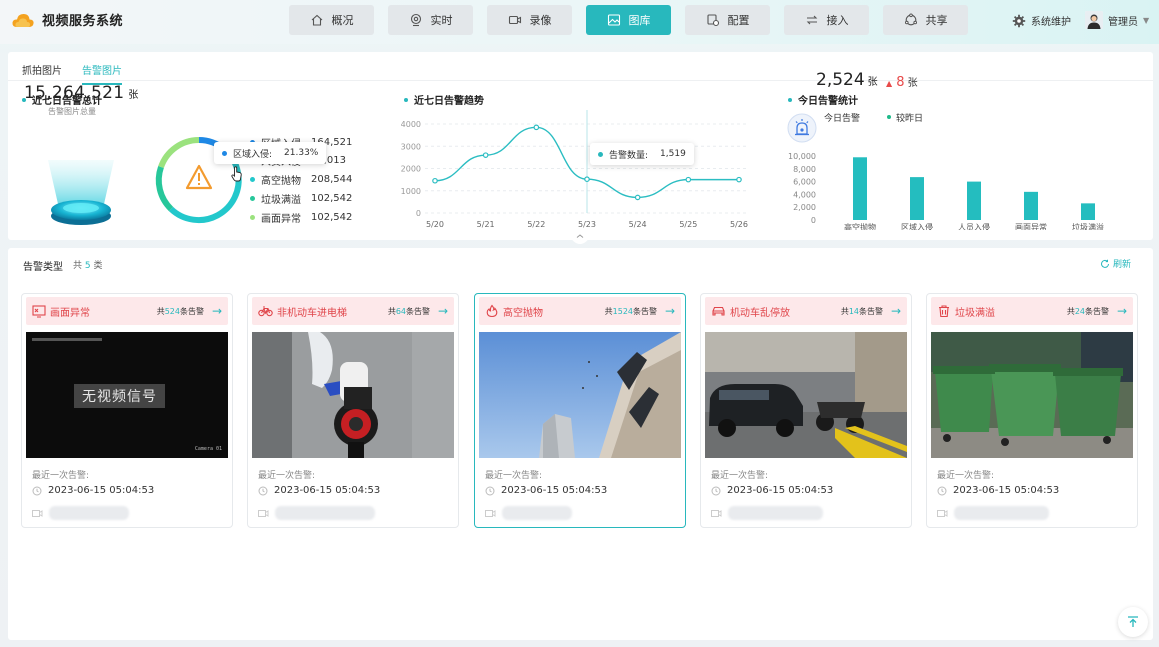 This screenshot has width=1159, height=647. Describe the element at coordinates (74, 93) in the screenshot. I see `total-value: 15,264,521` at that location.